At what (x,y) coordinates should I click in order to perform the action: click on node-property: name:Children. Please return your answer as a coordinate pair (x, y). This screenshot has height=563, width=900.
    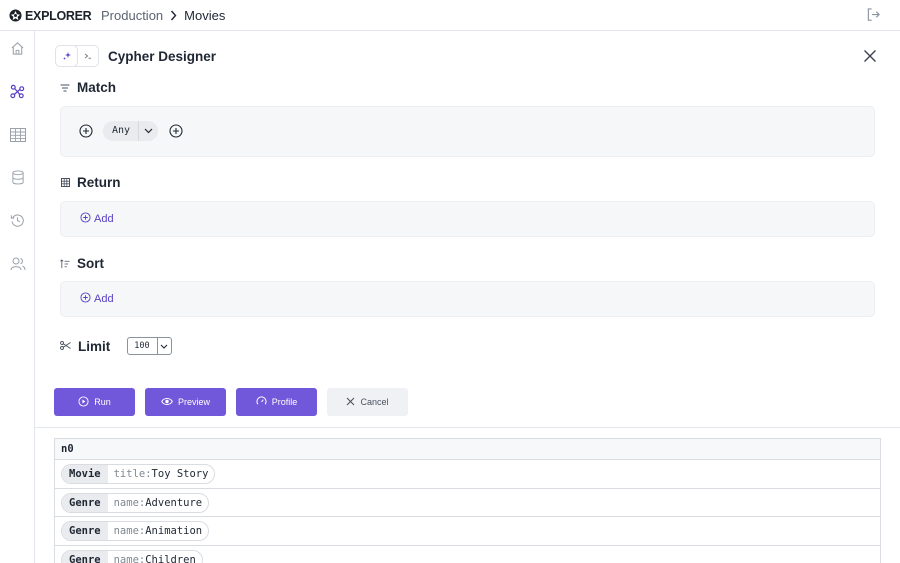
    Looking at the image, I should click on (154, 558).